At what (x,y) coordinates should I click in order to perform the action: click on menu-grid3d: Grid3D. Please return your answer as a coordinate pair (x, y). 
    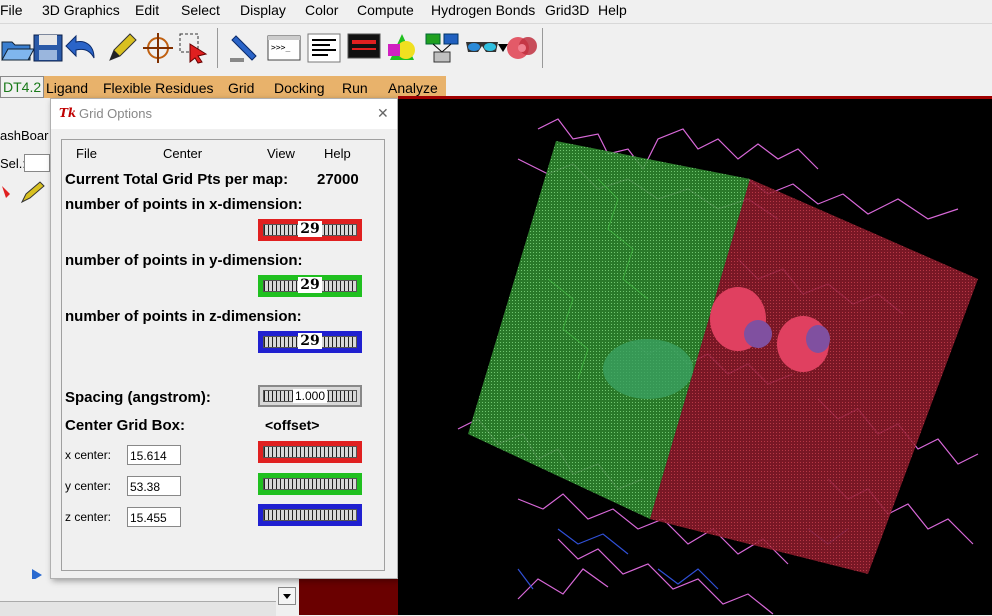
    Looking at the image, I should click on (567, 10).